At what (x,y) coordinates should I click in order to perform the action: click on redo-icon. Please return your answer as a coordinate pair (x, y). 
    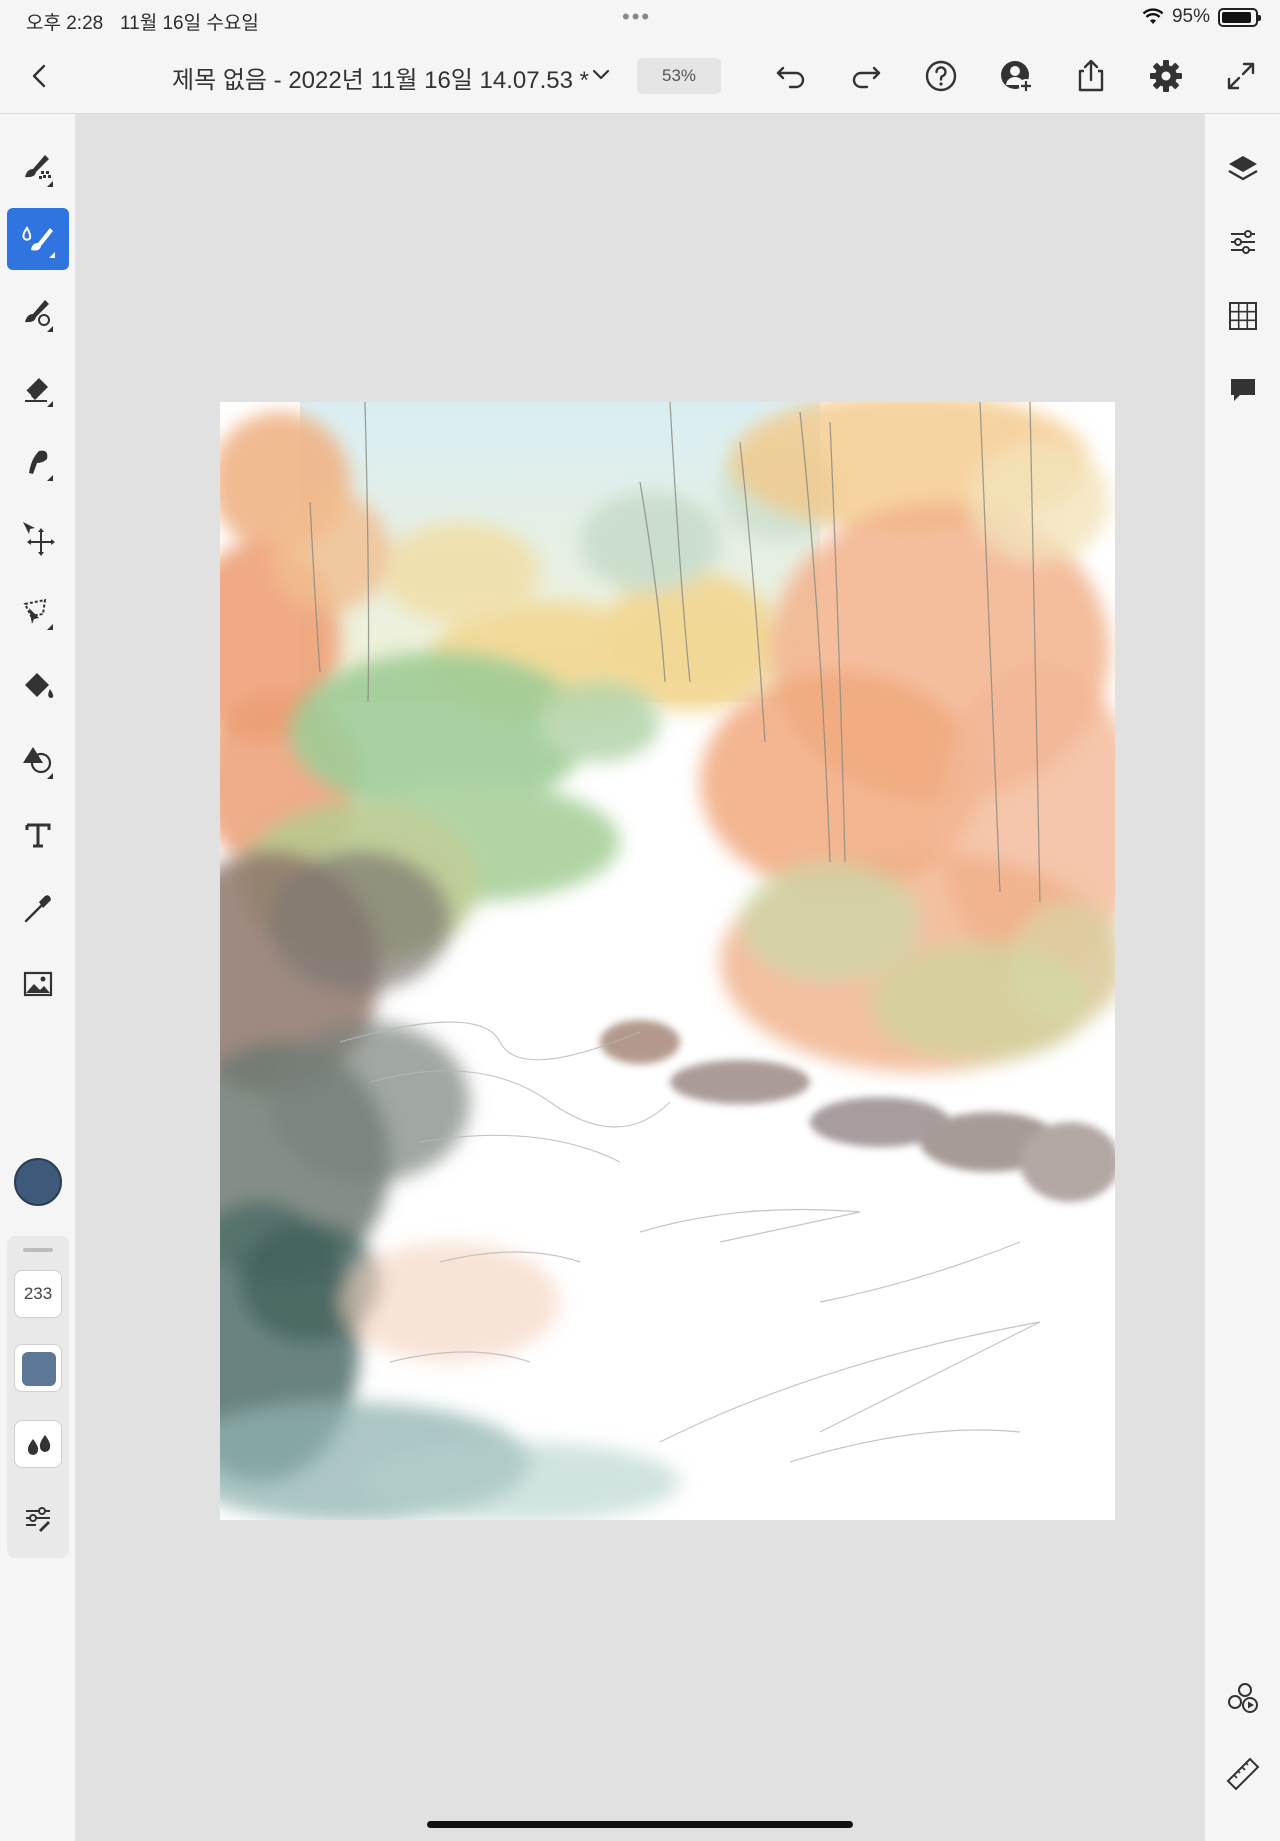
    Looking at the image, I should click on (866, 76).